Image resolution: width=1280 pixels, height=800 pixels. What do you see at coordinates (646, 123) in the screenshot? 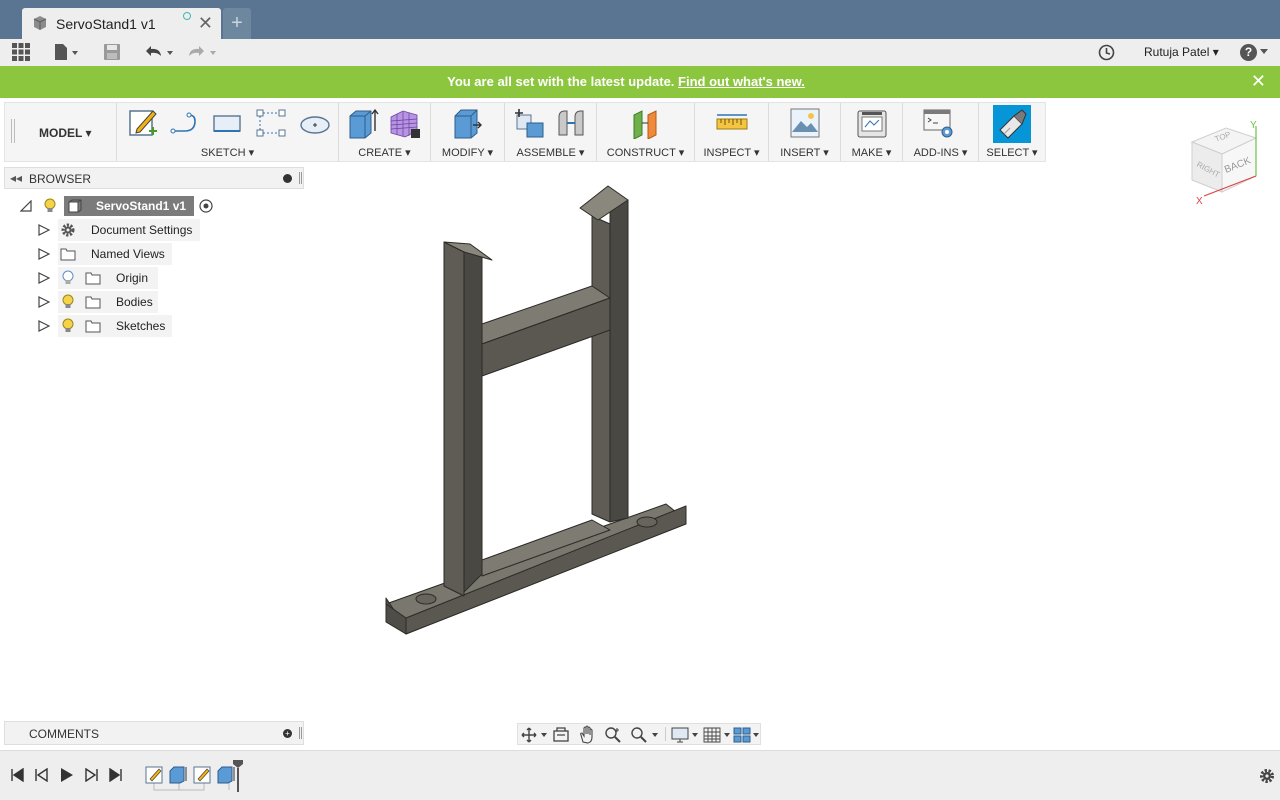
I see `offset-plane-icon` at bounding box center [646, 123].